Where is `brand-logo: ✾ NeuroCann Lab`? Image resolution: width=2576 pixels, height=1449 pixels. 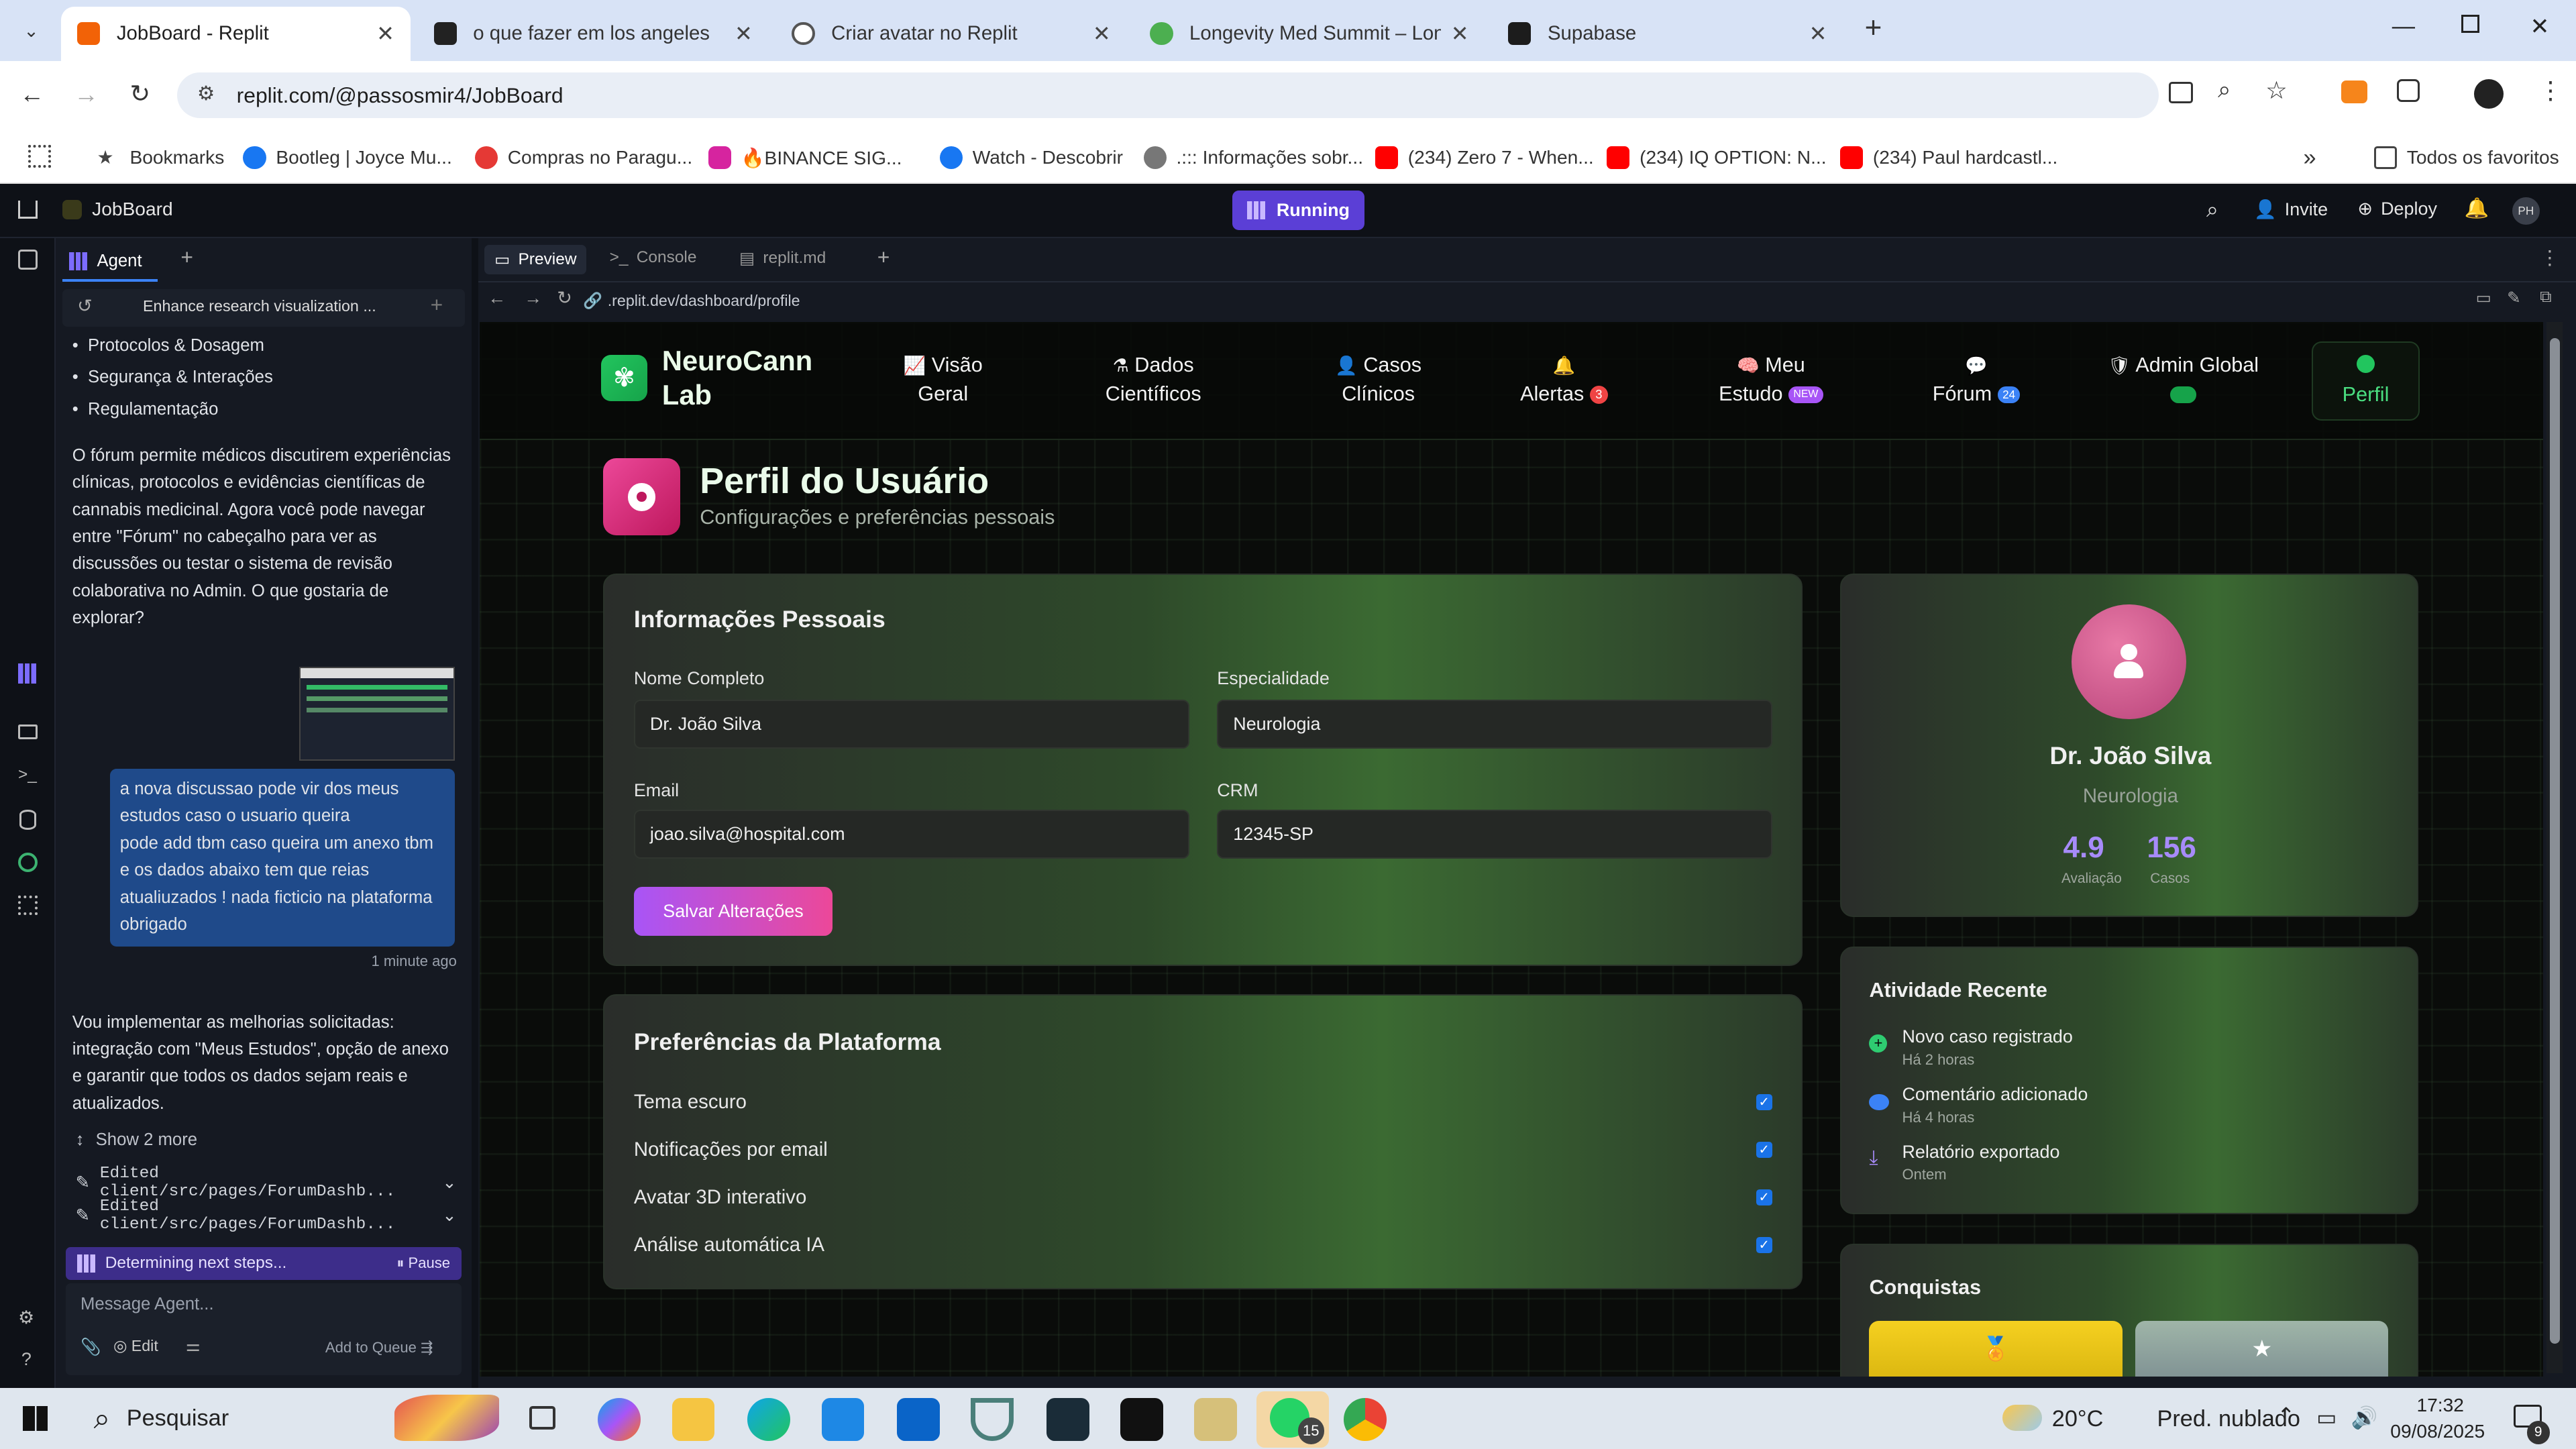 brand-logo: ✾ NeuroCann Lab is located at coordinates (706, 378).